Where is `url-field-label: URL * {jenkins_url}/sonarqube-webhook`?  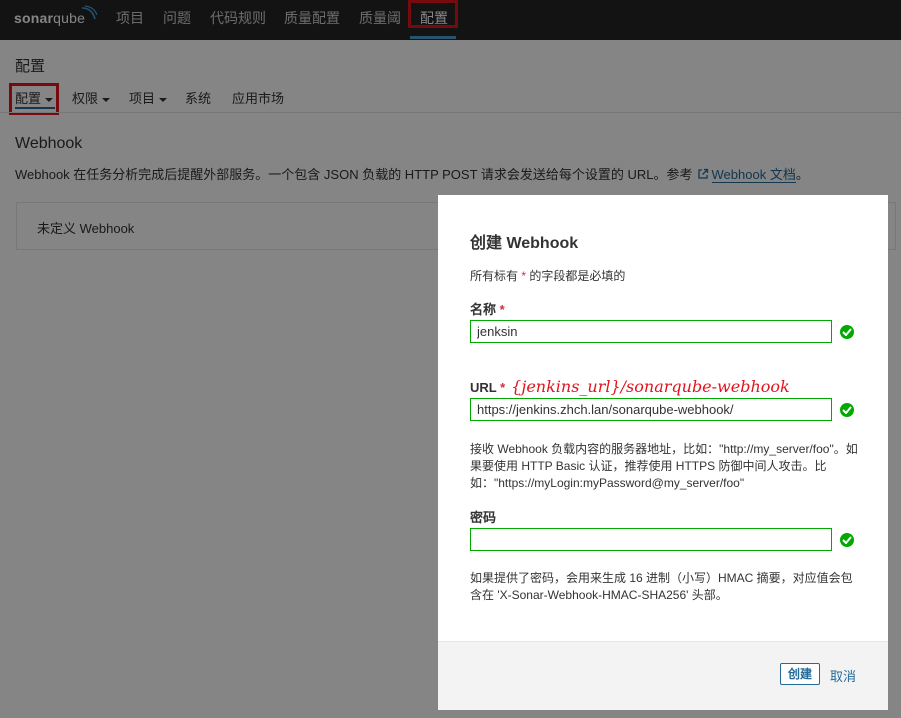 url-field-label: URL * {jenkins_url}/sonarqube-webhook is located at coordinates (630, 386).